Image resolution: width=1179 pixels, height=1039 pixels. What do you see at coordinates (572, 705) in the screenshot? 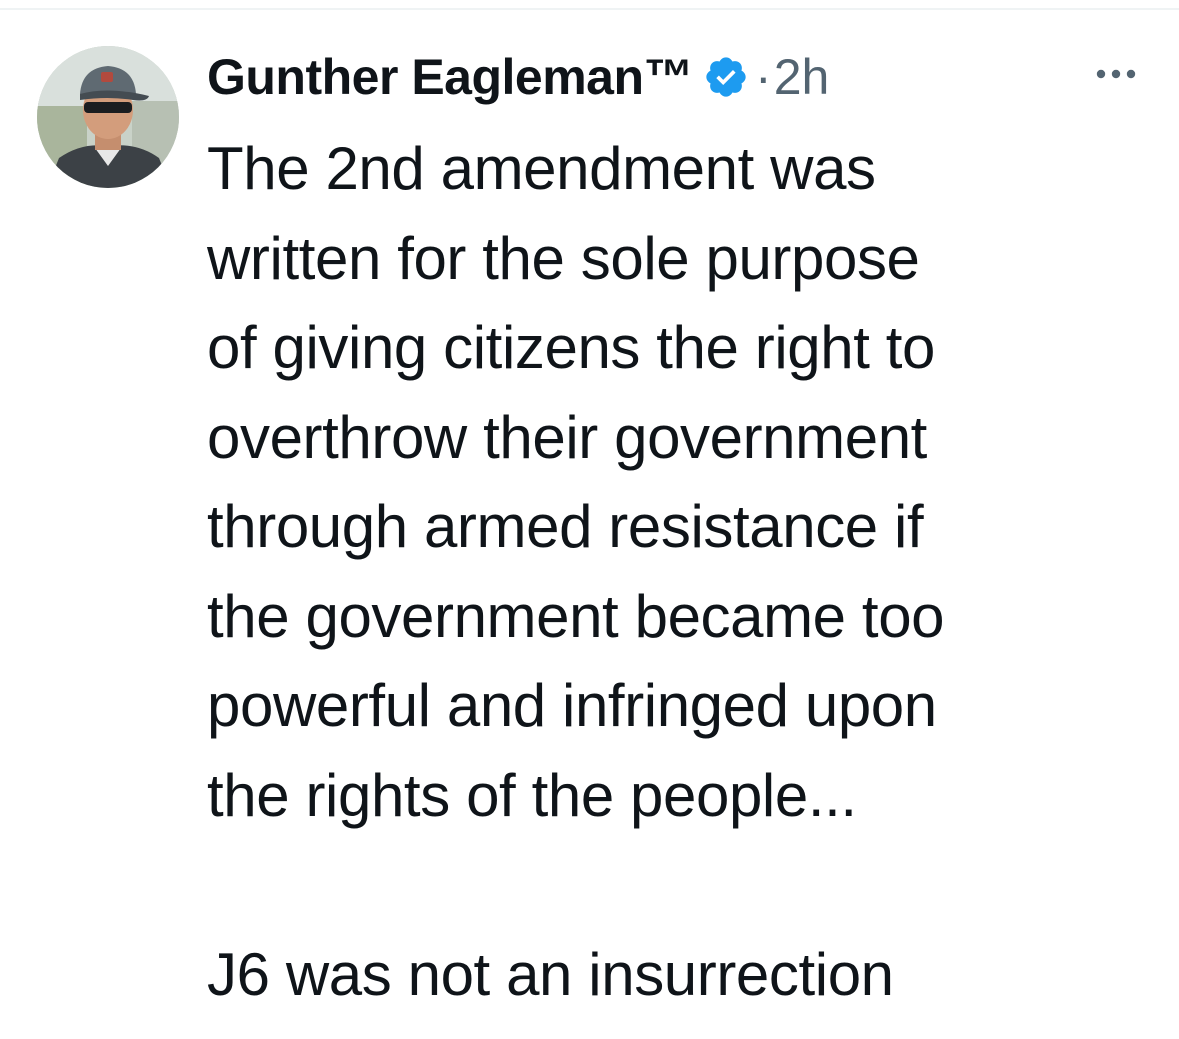
I see `tweet-text-line: powerful and infringed upon` at bounding box center [572, 705].